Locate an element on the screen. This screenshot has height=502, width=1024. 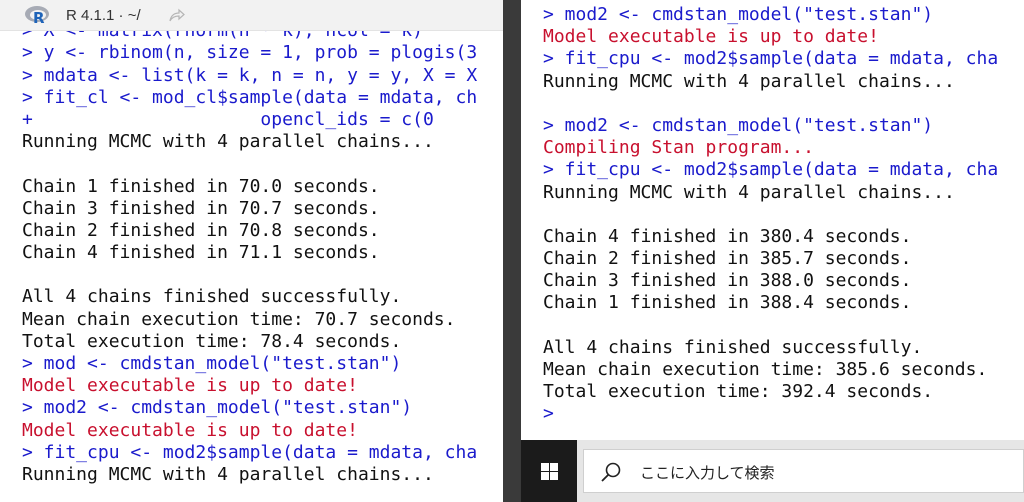
console-line-out: Chain 3 finished in 388.0 seconds. is located at coordinates (727, 281).